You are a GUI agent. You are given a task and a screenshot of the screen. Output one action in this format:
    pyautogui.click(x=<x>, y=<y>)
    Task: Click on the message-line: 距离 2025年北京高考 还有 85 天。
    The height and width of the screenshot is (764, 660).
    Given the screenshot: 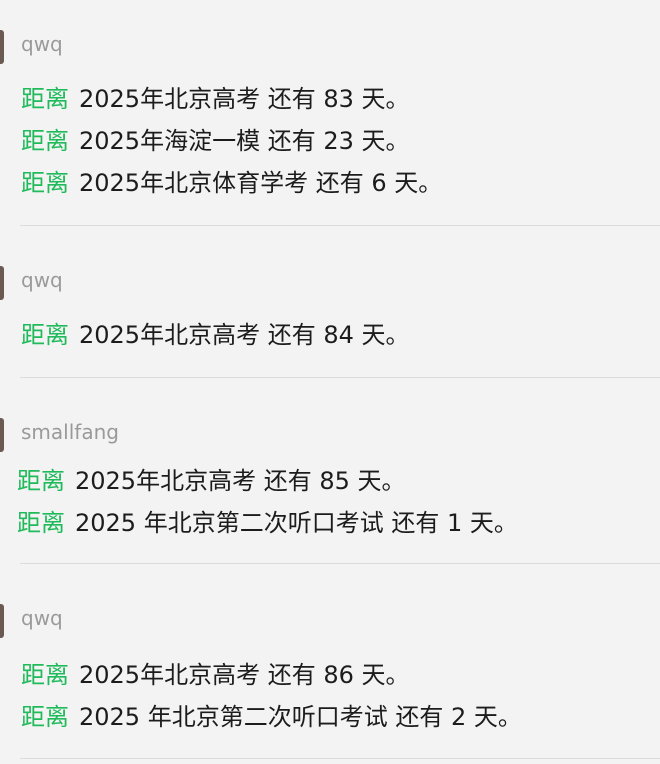 What is the action you would take?
    pyautogui.click(x=211, y=481)
    